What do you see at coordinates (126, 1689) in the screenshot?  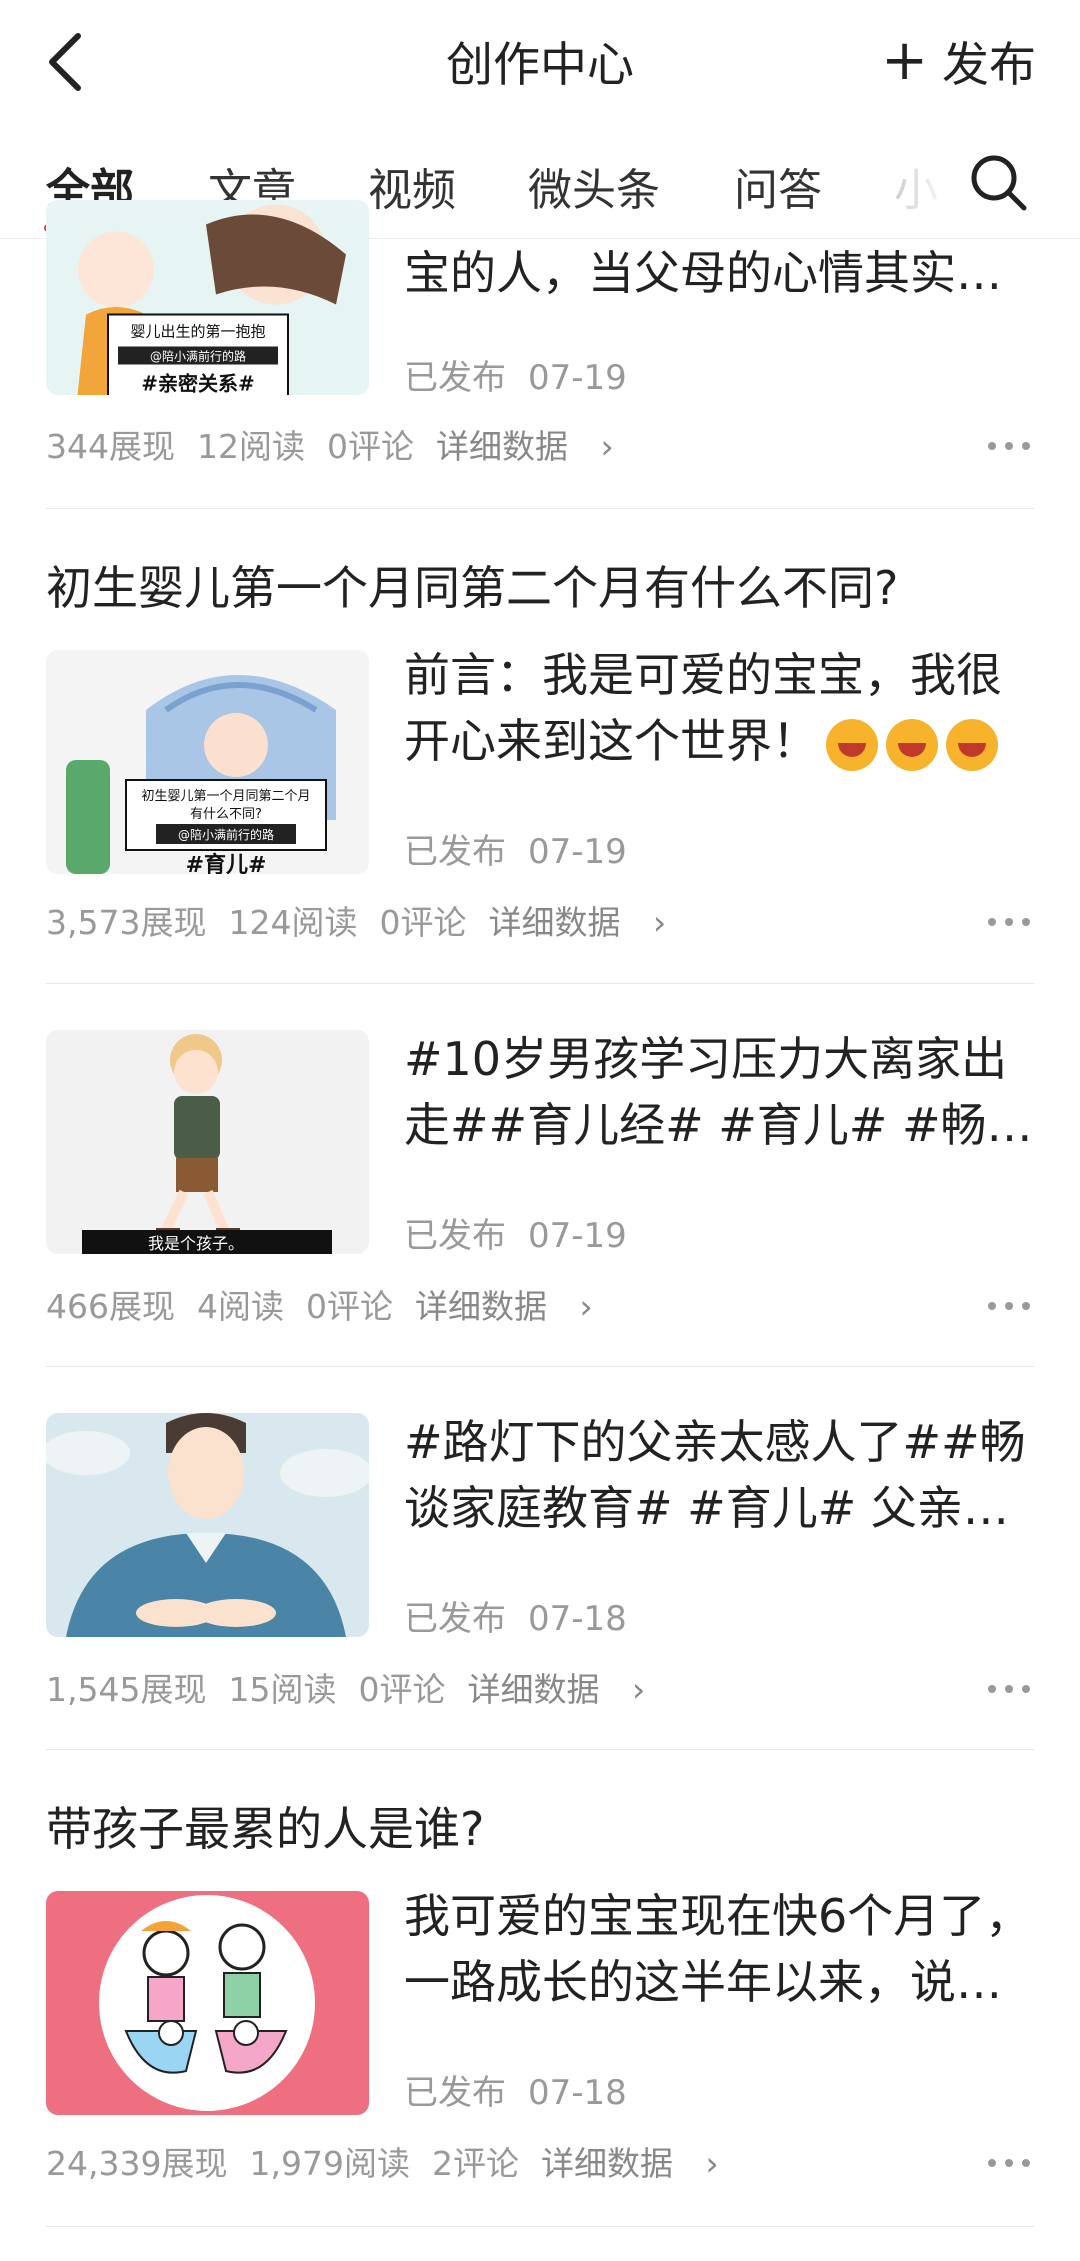 I see `views-count: 1,545展现` at bounding box center [126, 1689].